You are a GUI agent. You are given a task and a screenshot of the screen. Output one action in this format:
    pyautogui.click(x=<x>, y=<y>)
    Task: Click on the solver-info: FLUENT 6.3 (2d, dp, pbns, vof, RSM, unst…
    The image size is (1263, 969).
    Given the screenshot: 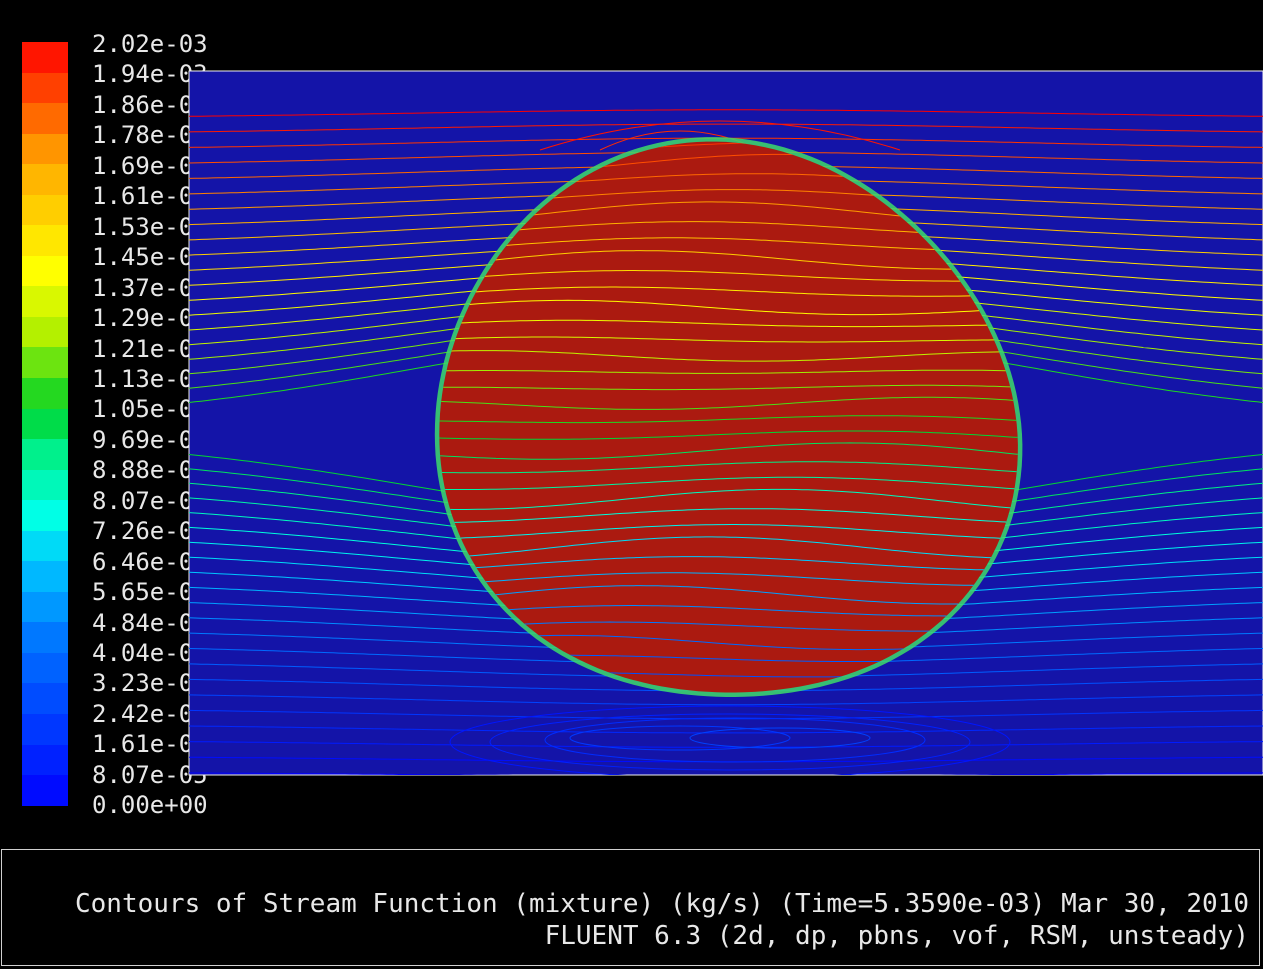 What is the action you would take?
    pyautogui.click(x=896, y=936)
    